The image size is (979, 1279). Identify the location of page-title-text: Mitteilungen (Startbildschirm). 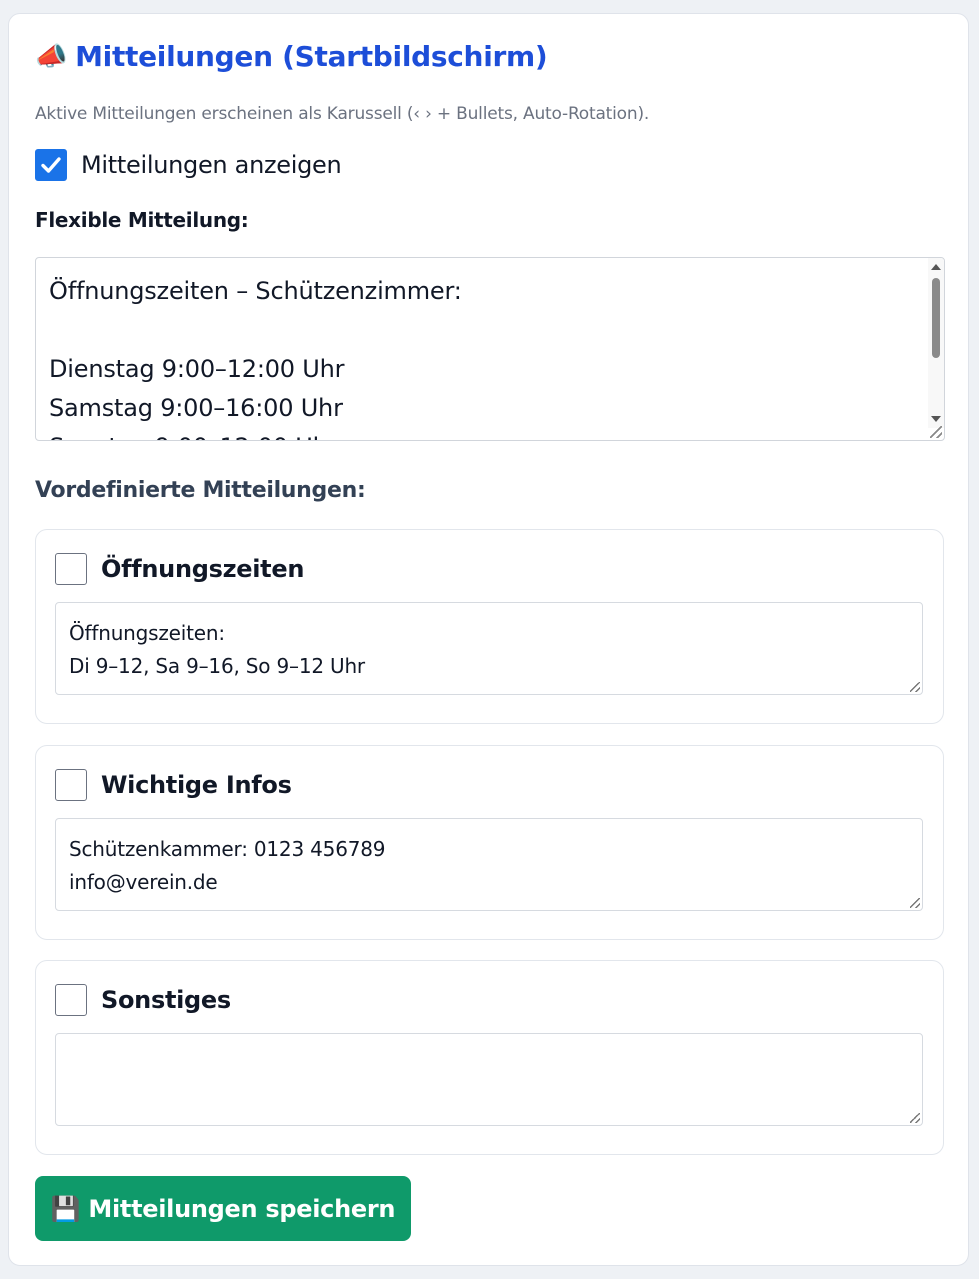
(311, 56).